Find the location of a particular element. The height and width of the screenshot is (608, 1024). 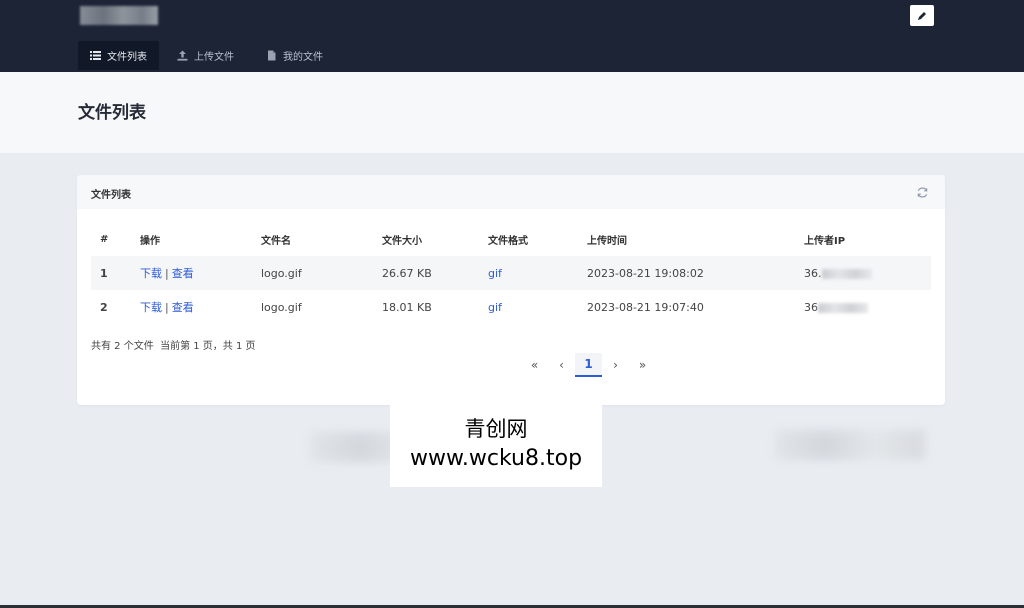

row-upload-time: 2023-08-21 19:08:02 is located at coordinates (645, 273).